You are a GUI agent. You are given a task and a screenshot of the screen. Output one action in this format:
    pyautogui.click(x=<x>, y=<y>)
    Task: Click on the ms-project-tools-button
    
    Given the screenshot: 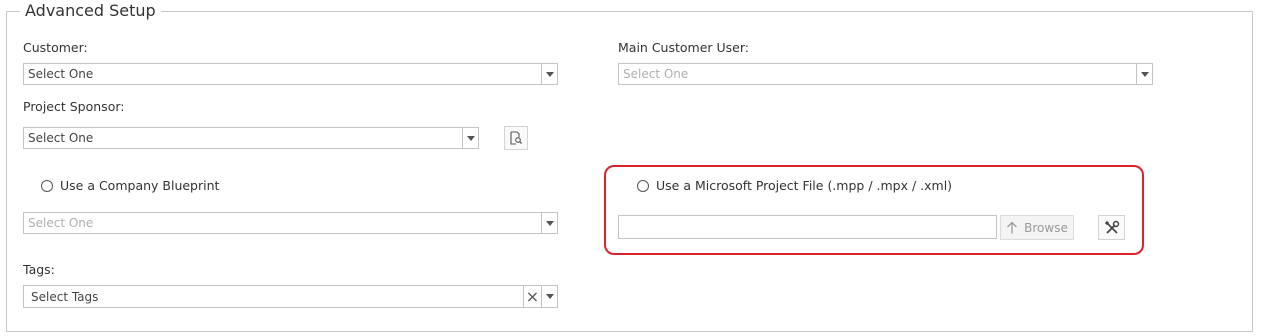 What is the action you would take?
    pyautogui.click(x=1111, y=227)
    